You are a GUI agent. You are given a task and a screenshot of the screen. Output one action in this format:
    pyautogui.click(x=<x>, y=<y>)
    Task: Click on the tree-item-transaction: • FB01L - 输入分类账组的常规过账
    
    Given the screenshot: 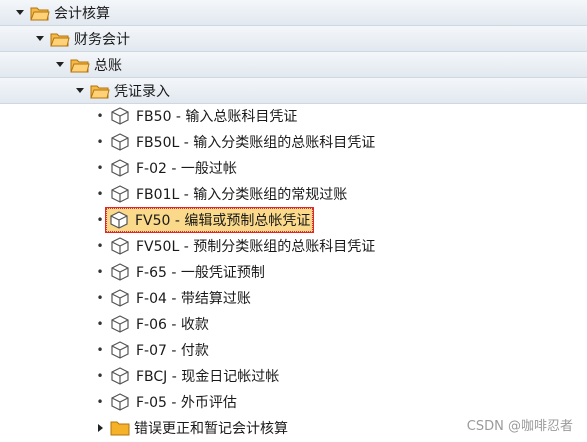 What is the action you would take?
    pyautogui.click(x=293, y=194)
    